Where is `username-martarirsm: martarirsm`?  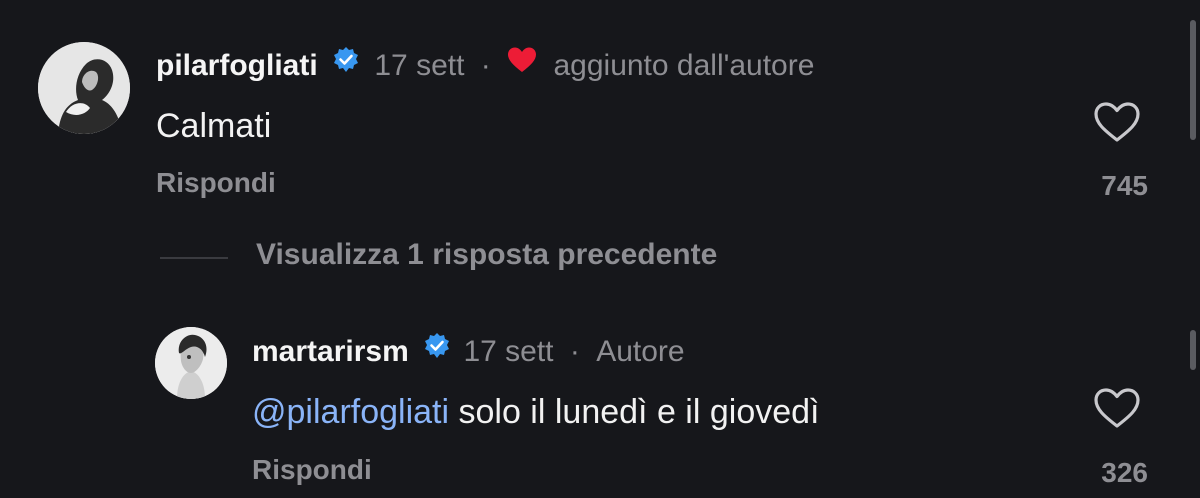 username-martarirsm: martarirsm is located at coordinates (330, 351).